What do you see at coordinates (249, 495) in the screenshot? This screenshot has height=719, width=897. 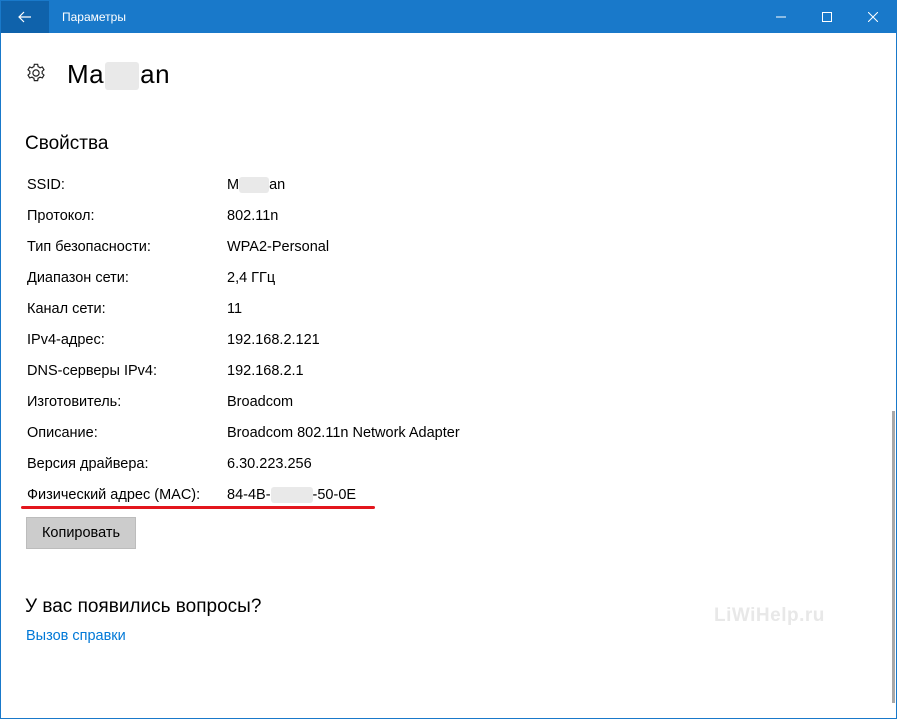 I see `value-start: 84-4B-` at bounding box center [249, 495].